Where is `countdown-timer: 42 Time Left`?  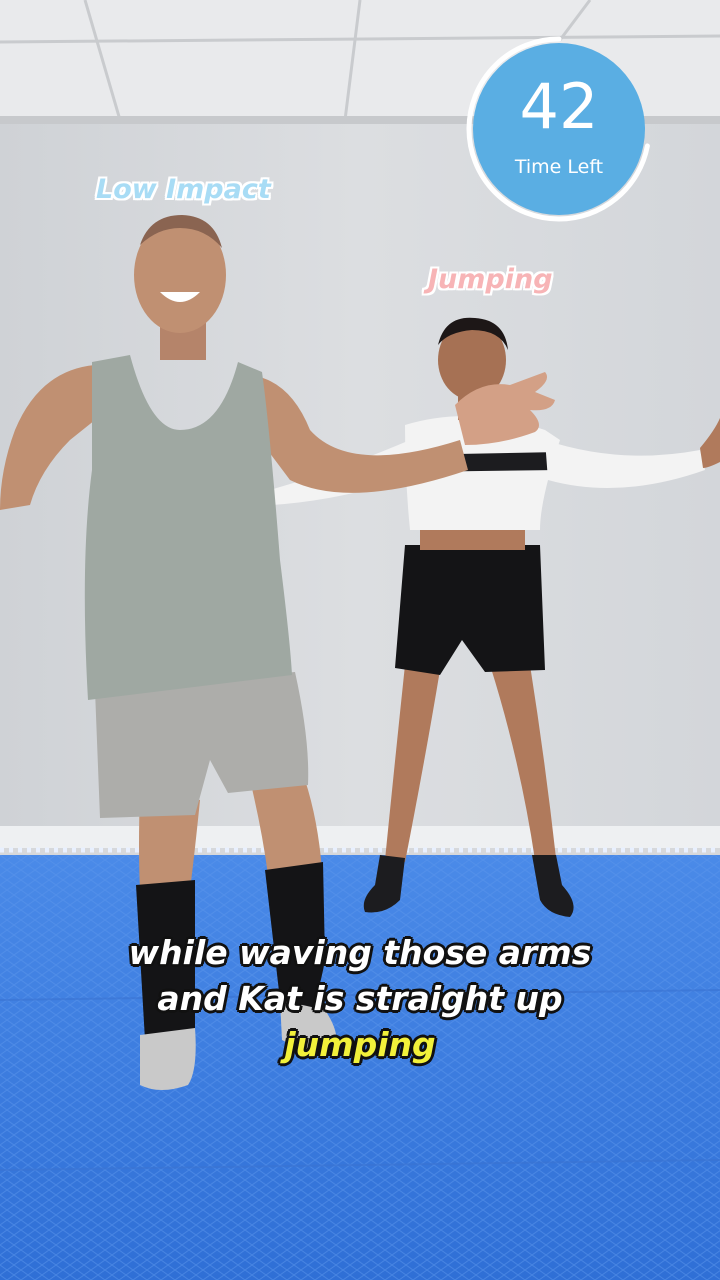 countdown-timer: 42 Time Left is located at coordinates (559, 129).